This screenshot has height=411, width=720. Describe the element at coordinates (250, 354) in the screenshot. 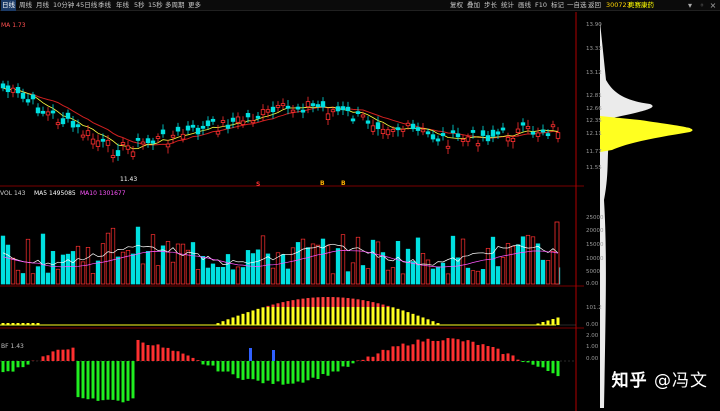

I see `macd-bar-highlight` at that location.